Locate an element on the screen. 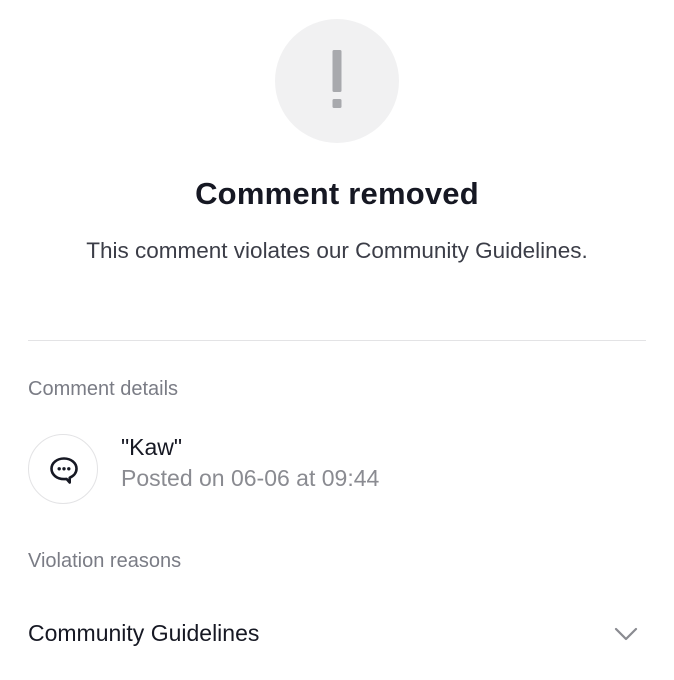  violation-reason-label: Community Guidelines is located at coordinates (144, 633).